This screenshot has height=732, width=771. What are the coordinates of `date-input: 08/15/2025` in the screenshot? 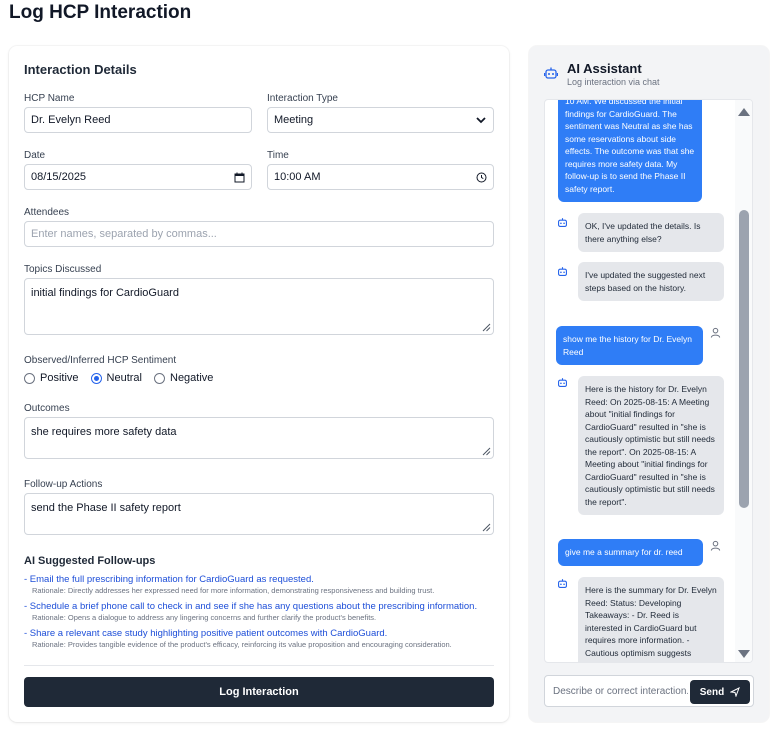 It's located at (138, 177).